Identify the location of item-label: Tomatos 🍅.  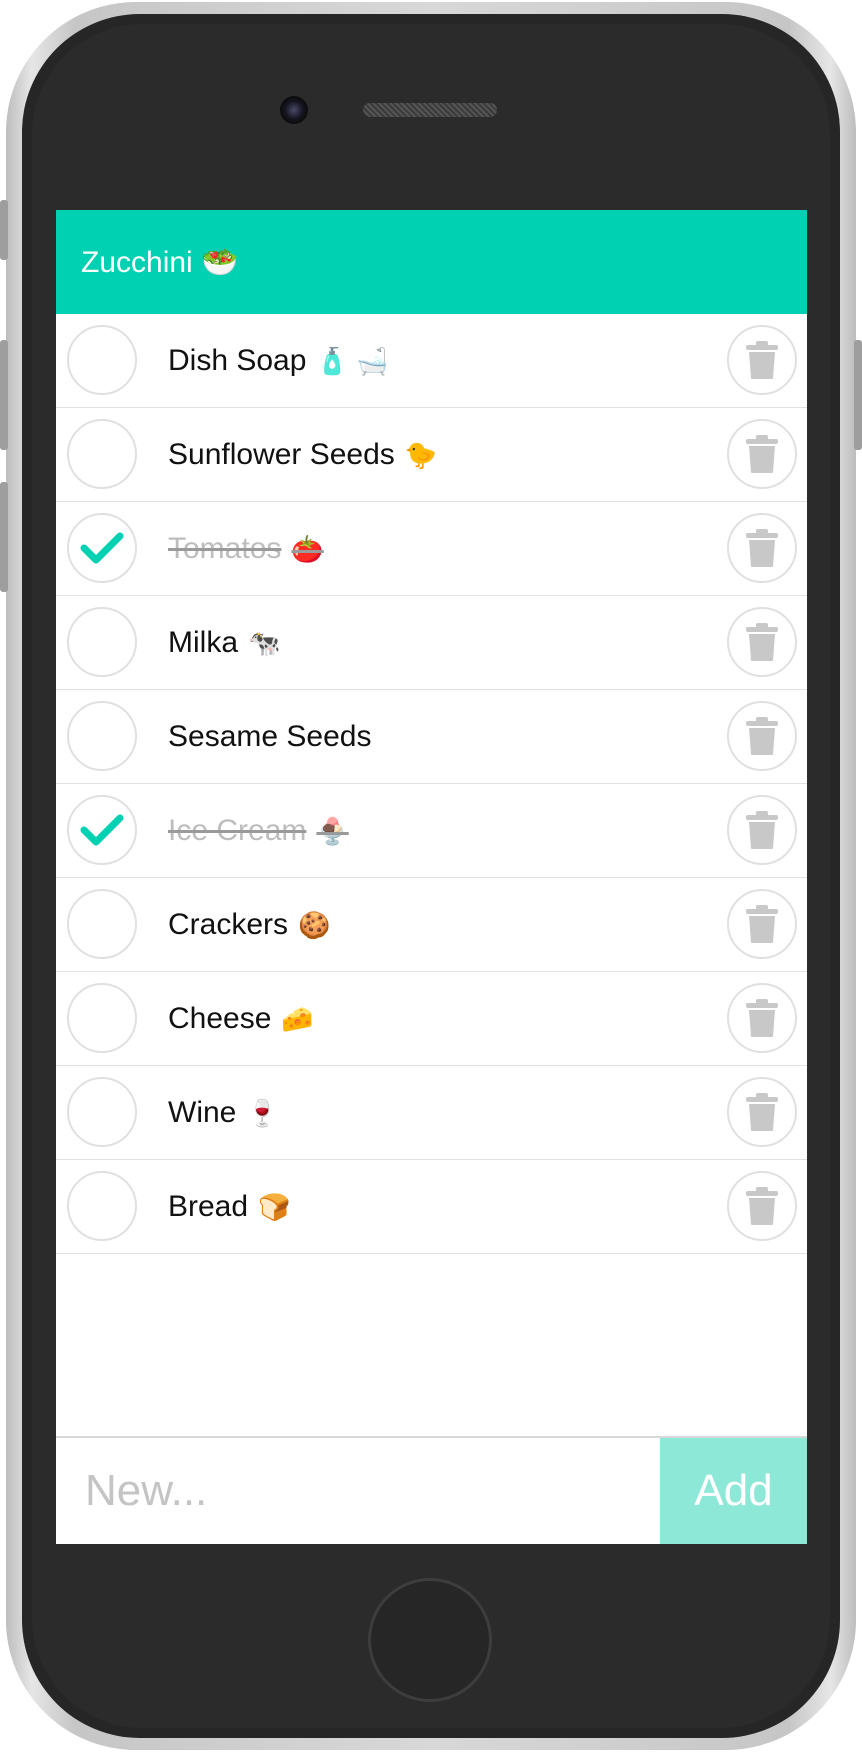
(246, 548).